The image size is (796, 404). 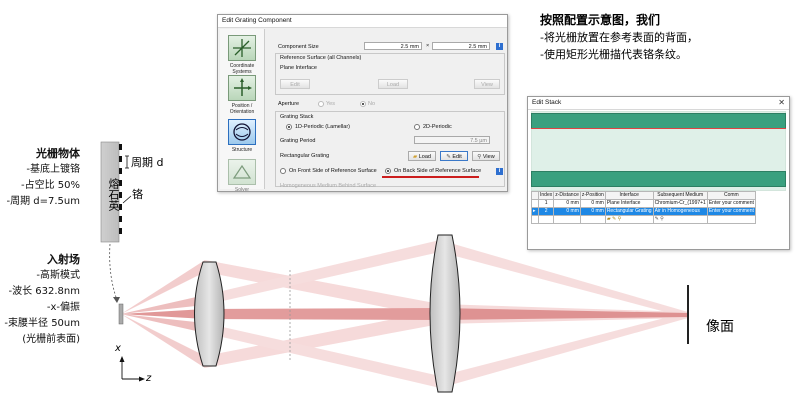 What do you see at coordinates (680, 219) in the screenshot?
I see `row-action-icons: ✎ ⚲` at bounding box center [680, 219].